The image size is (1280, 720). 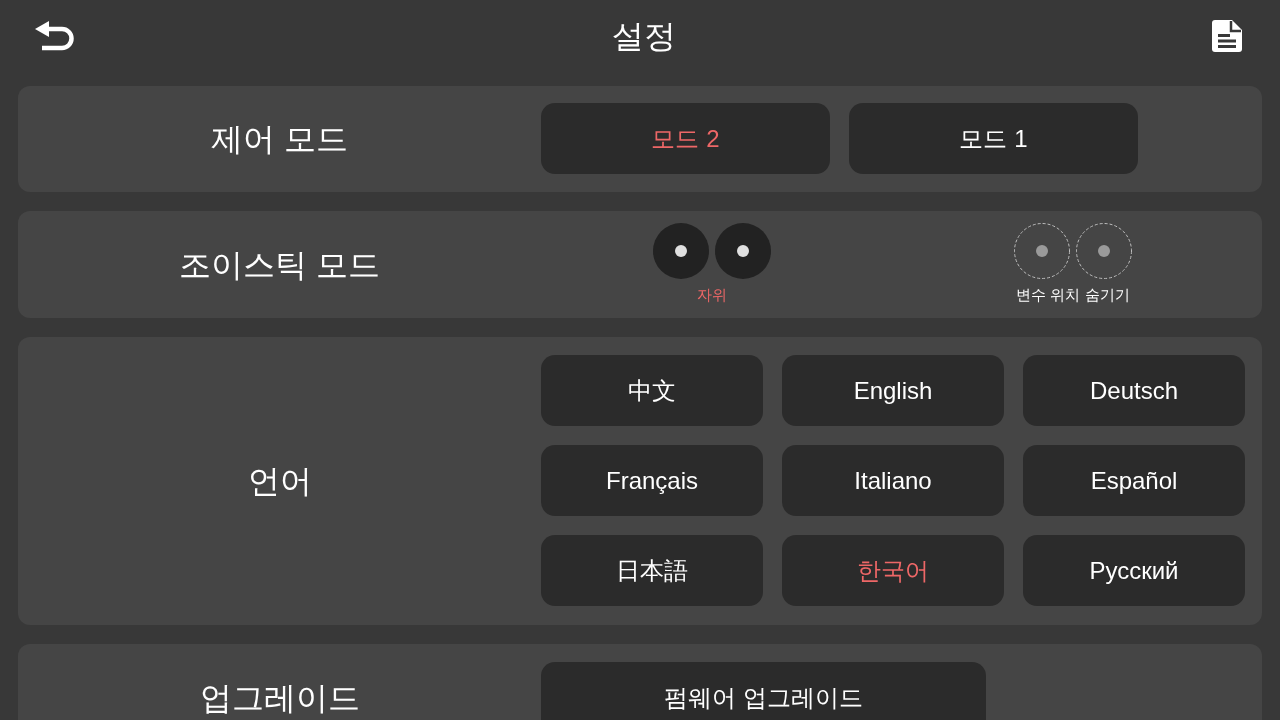 What do you see at coordinates (1134, 480) in the screenshot?
I see `option-button: Español` at bounding box center [1134, 480].